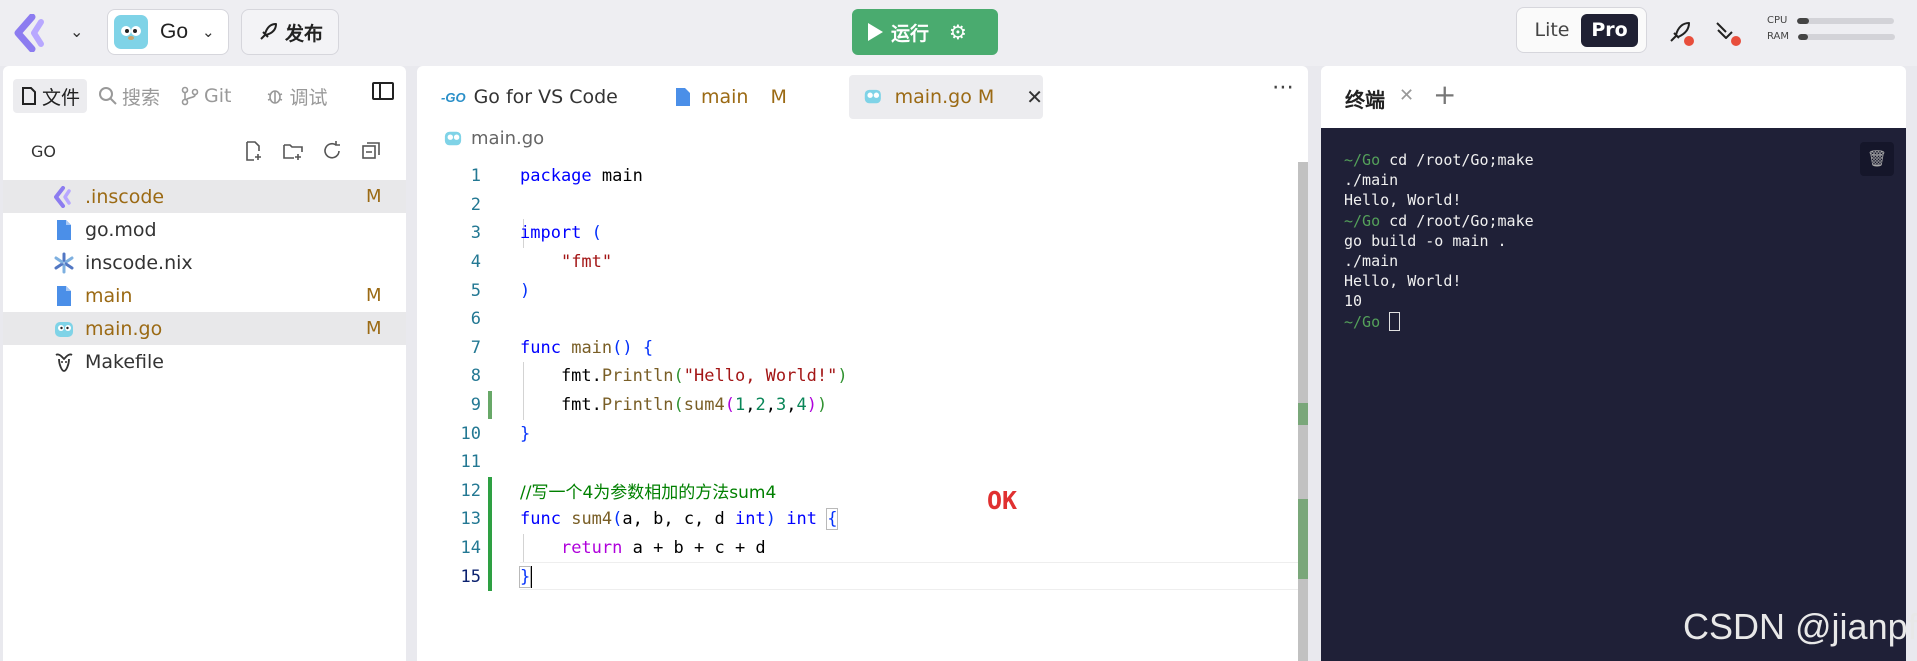 The height and width of the screenshot is (661, 1917). What do you see at coordinates (139, 262) in the screenshot?
I see `file-name: inscode.nix` at bounding box center [139, 262].